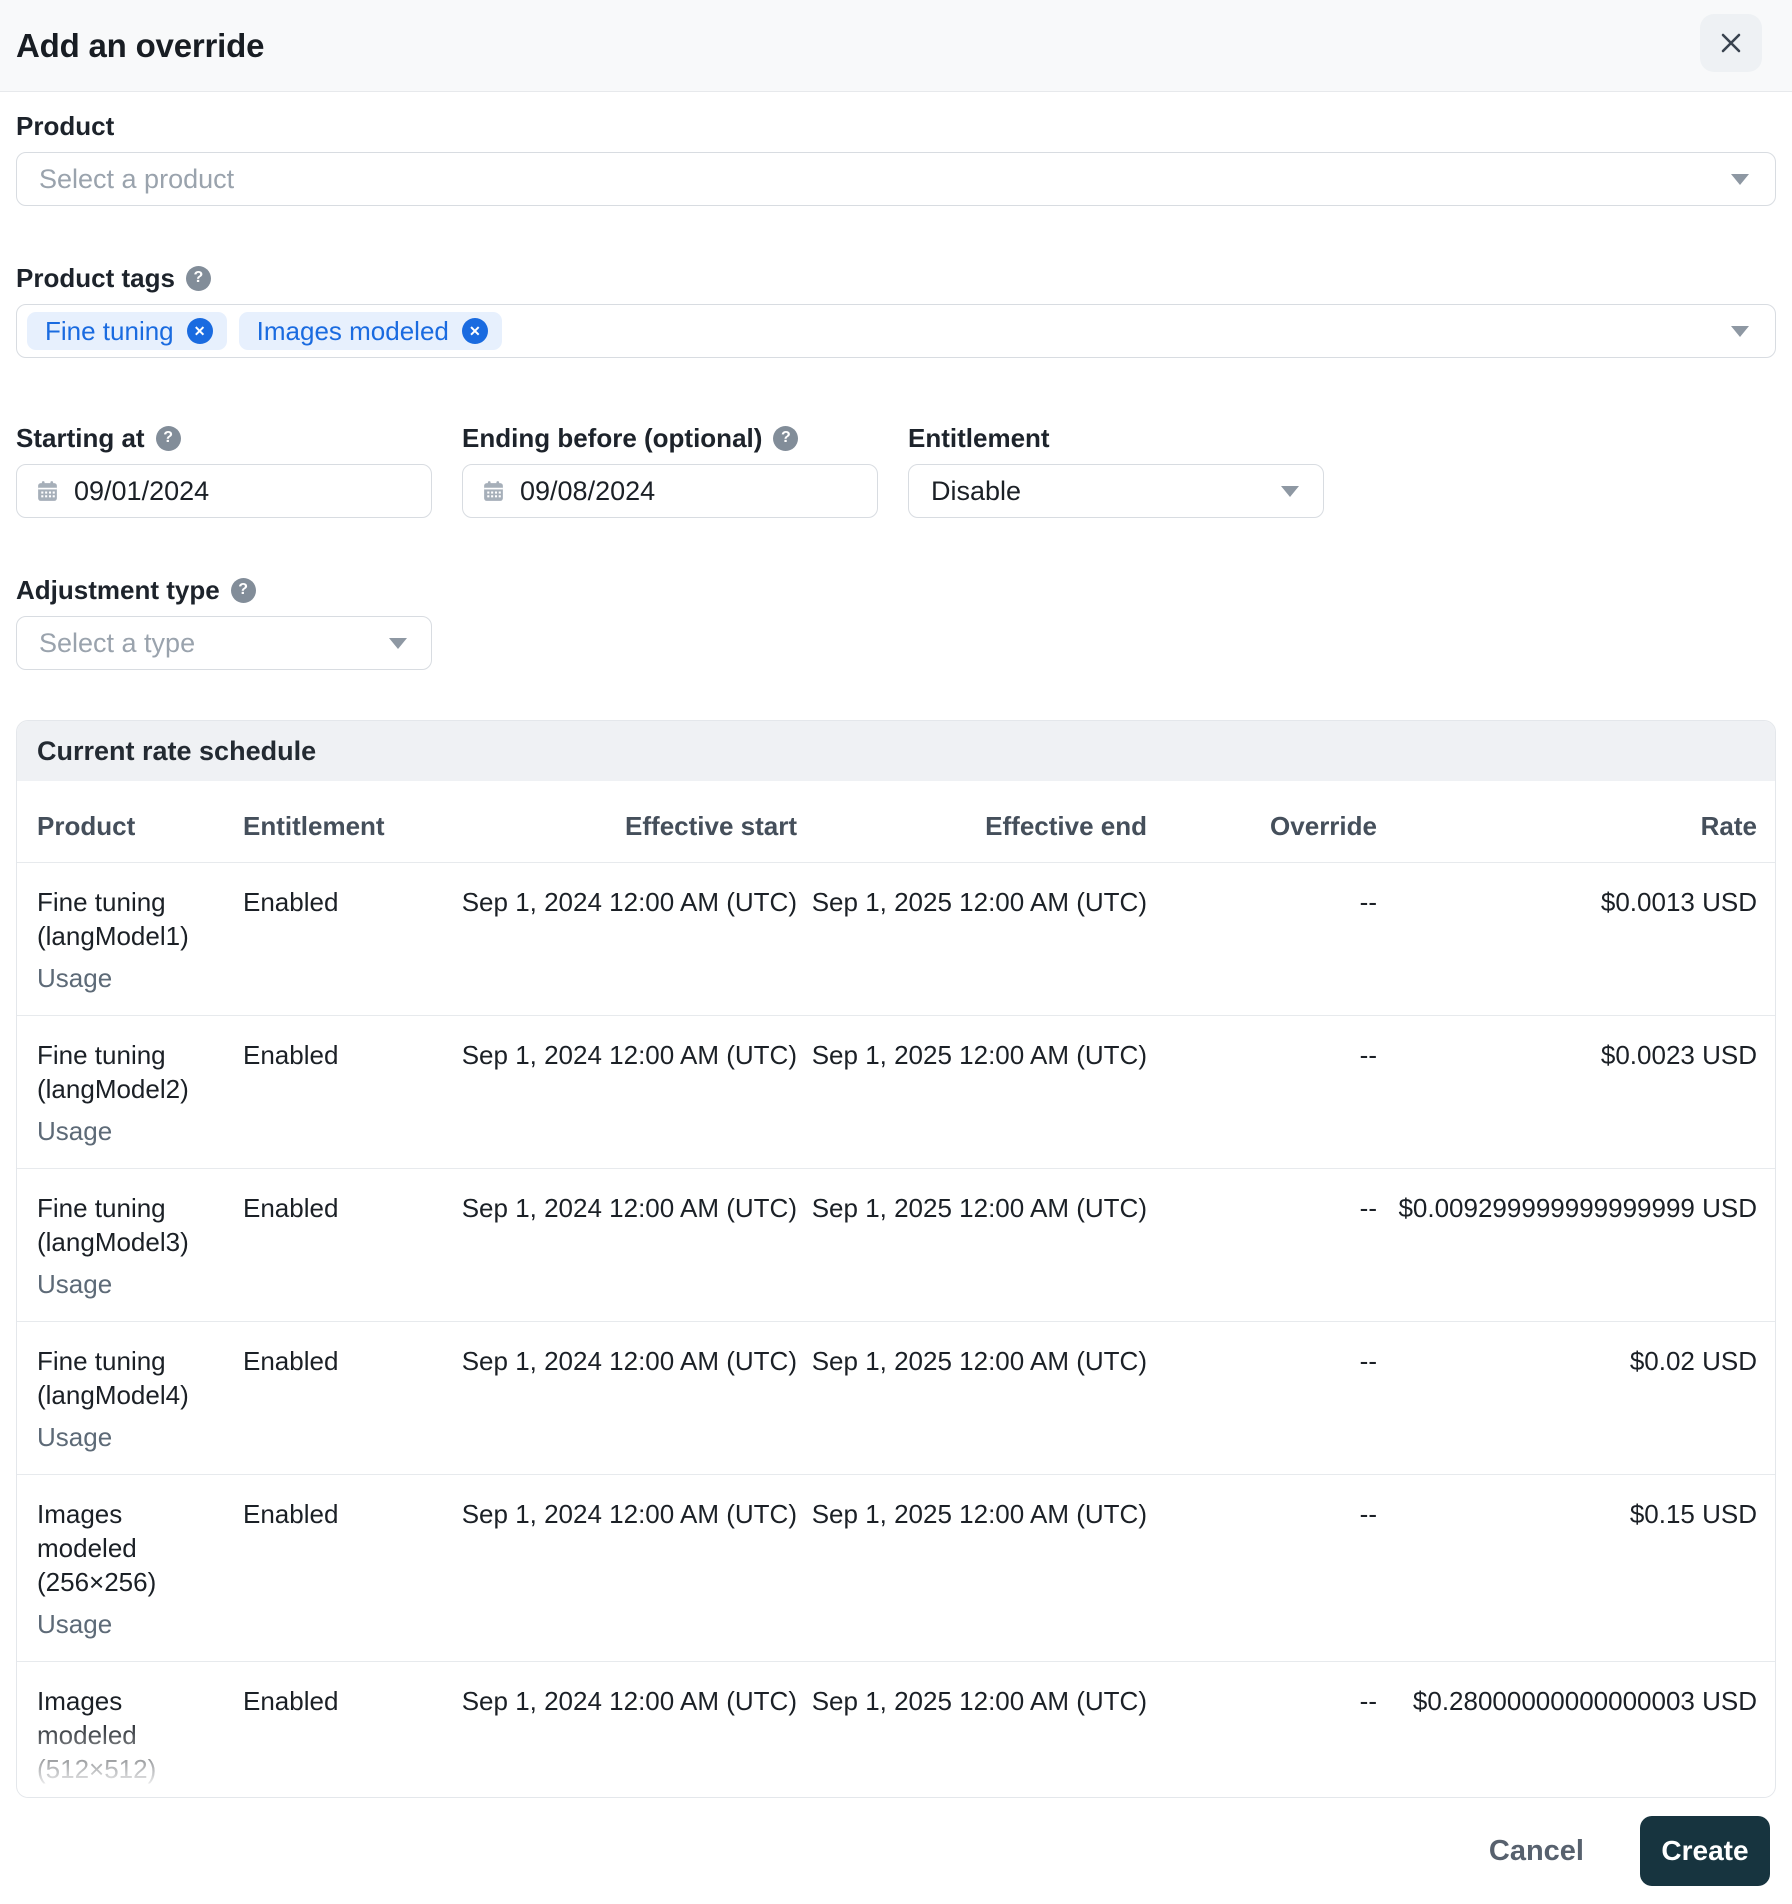 The height and width of the screenshot is (1904, 1792). Describe the element at coordinates (612, 438) in the screenshot. I see `ending-before-label: Ending before (optional)` at that location.